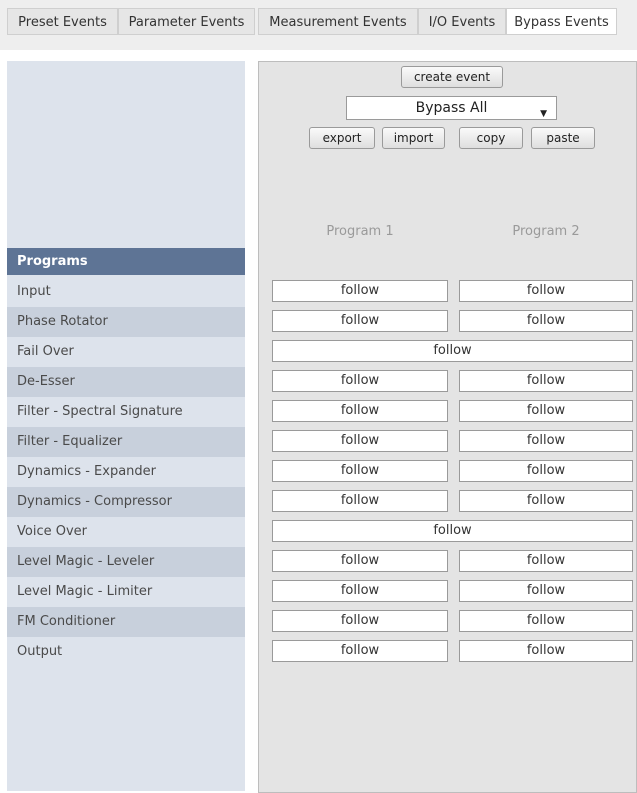  I want to click on tab-preset-events: Preset Events, so click(62, 21).